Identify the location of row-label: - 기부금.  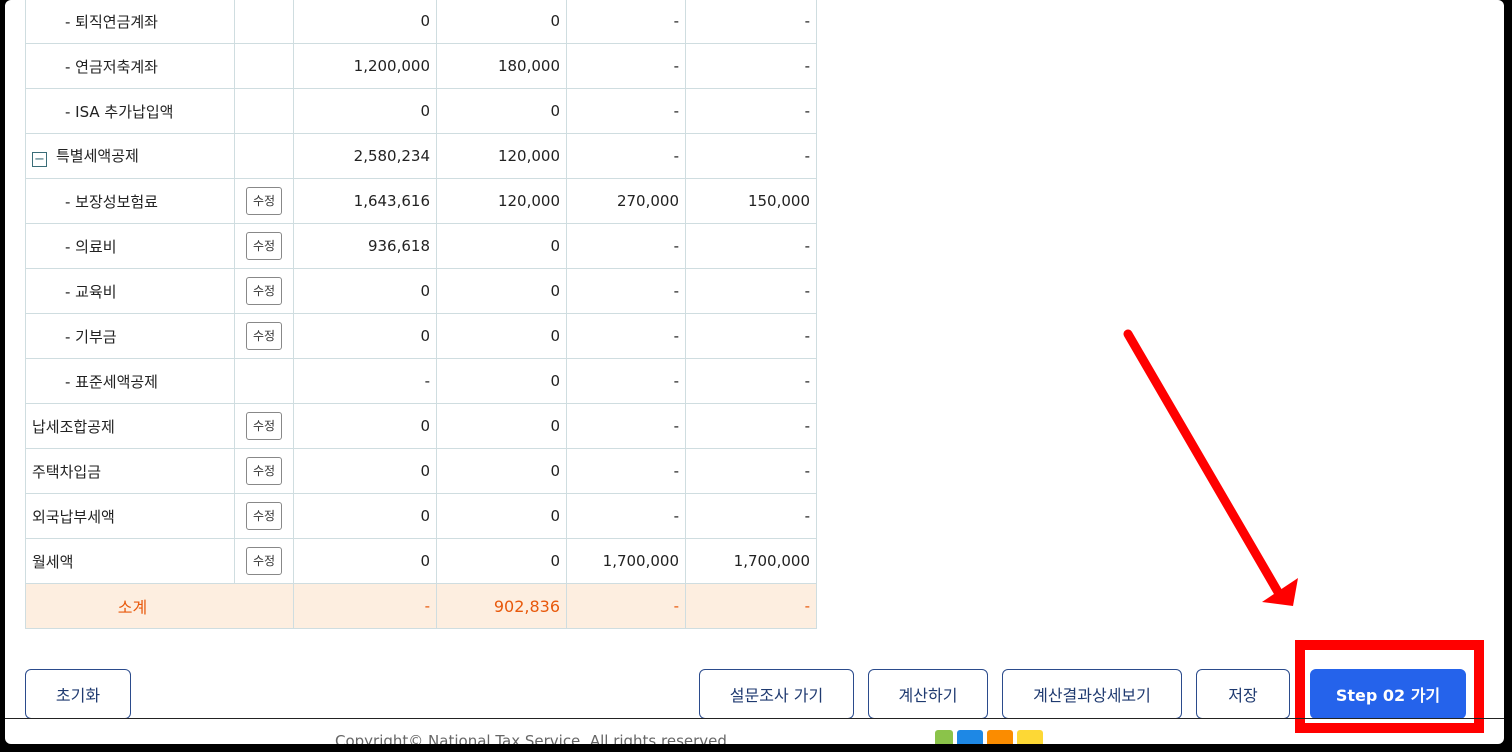
(130, 336).